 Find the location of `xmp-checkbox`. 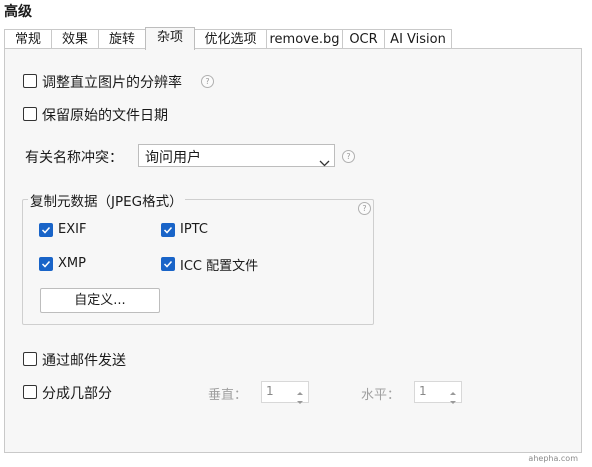

xmp-checkbox is located at coordinates (46, 264).